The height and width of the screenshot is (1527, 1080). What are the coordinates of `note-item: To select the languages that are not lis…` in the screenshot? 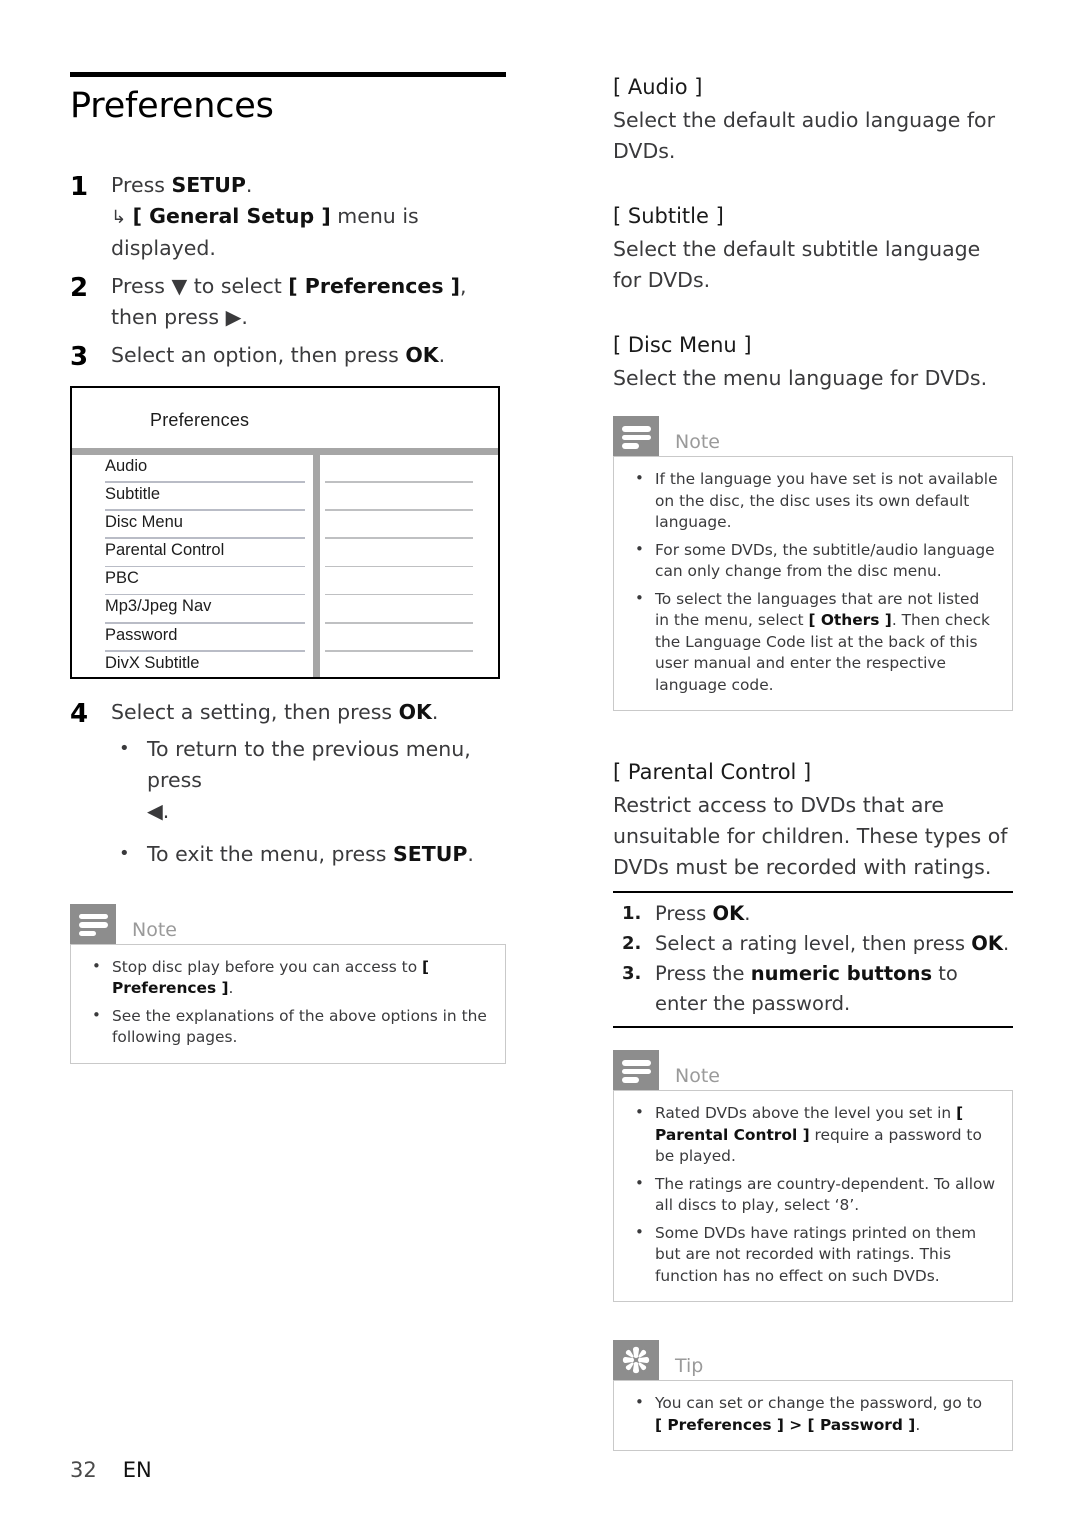 It's located at (813, 642).